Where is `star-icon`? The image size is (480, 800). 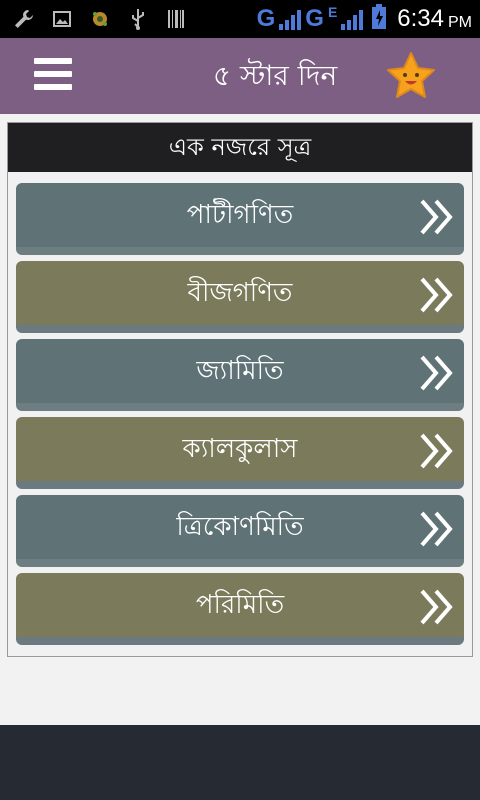 star-icon is located at coordinates (411, 75).